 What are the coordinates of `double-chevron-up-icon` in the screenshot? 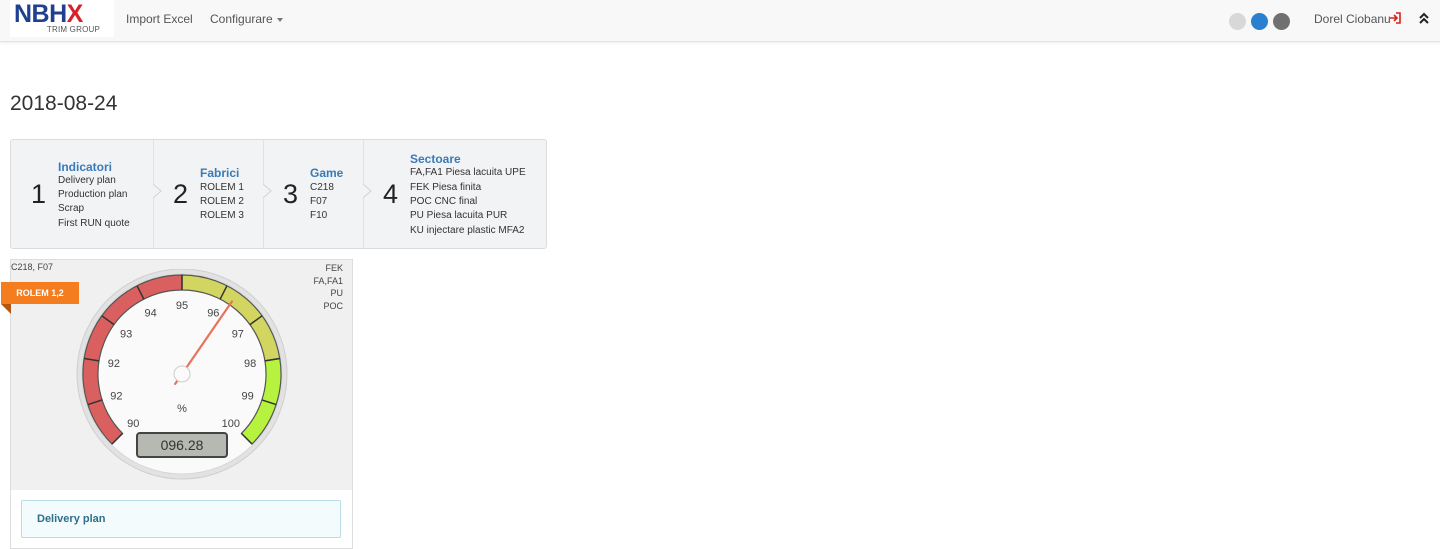 It's located at (1424, 18).